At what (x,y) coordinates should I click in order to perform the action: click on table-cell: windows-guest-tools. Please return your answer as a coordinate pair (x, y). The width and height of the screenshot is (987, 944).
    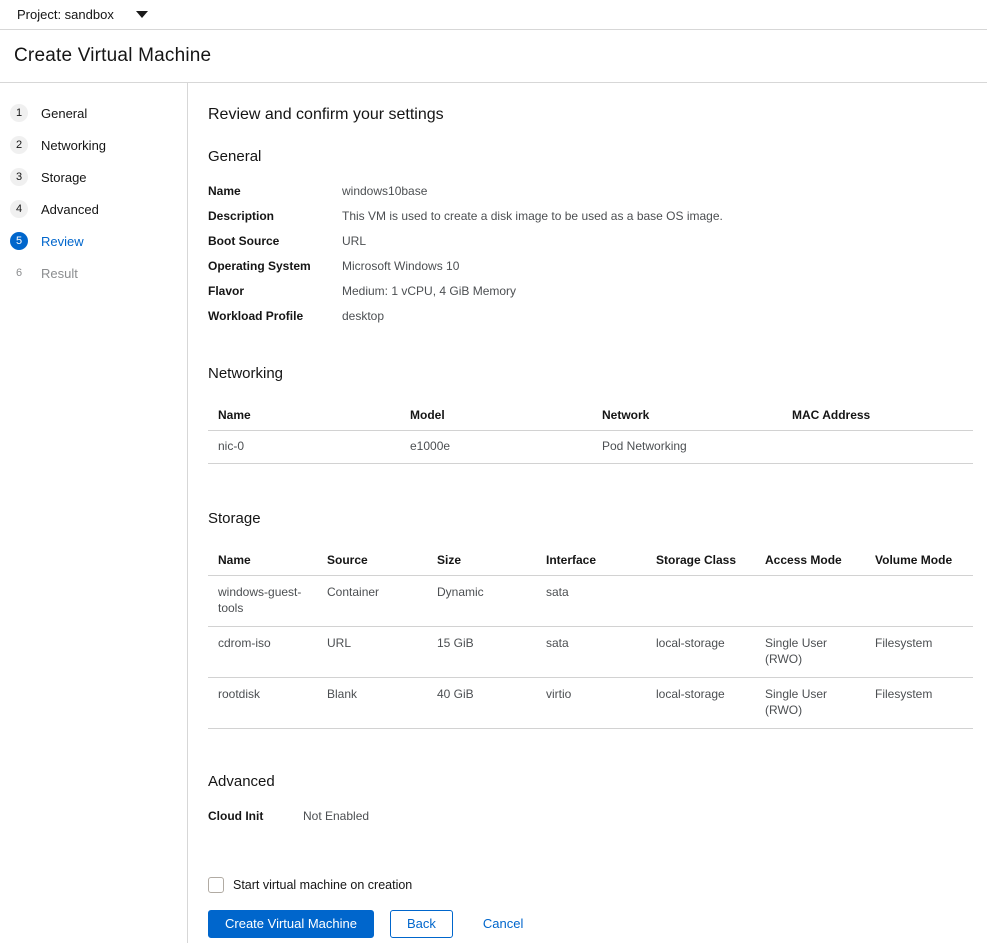
    Looking at the image, I should click on (262, 601).